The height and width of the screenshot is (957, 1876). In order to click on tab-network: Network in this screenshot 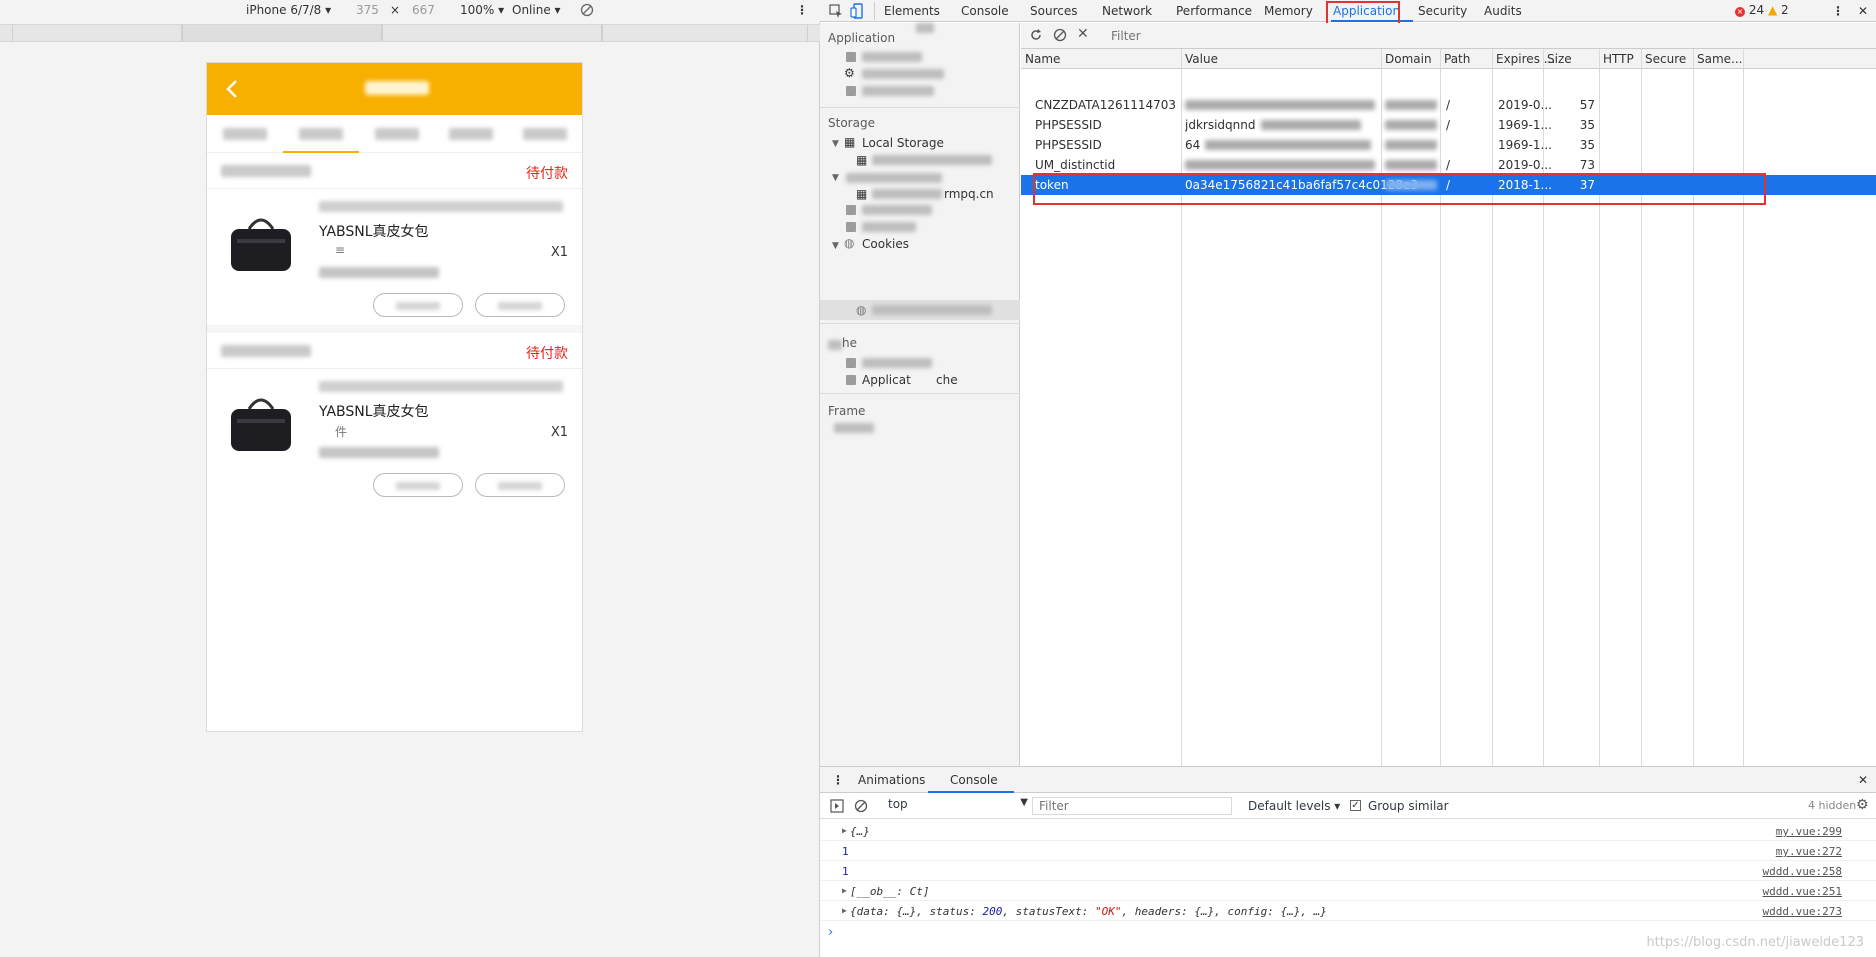, I will do `click(1127, 11)`.